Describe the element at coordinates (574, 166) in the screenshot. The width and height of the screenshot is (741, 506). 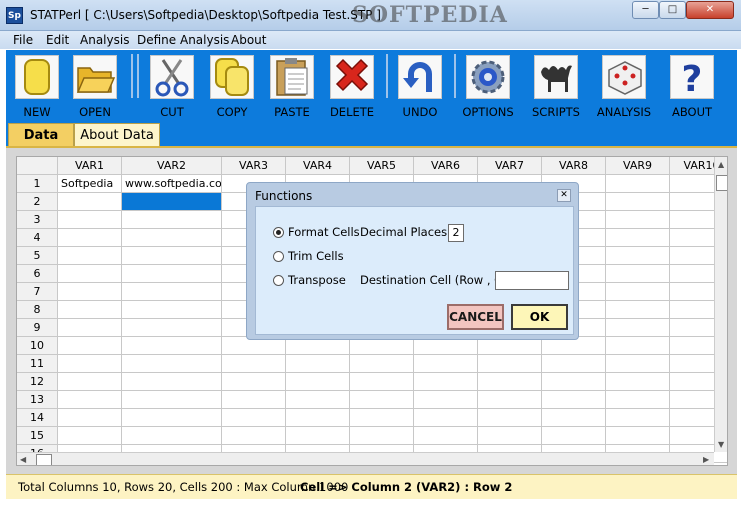
I see `column-header: VAR8` at that location.